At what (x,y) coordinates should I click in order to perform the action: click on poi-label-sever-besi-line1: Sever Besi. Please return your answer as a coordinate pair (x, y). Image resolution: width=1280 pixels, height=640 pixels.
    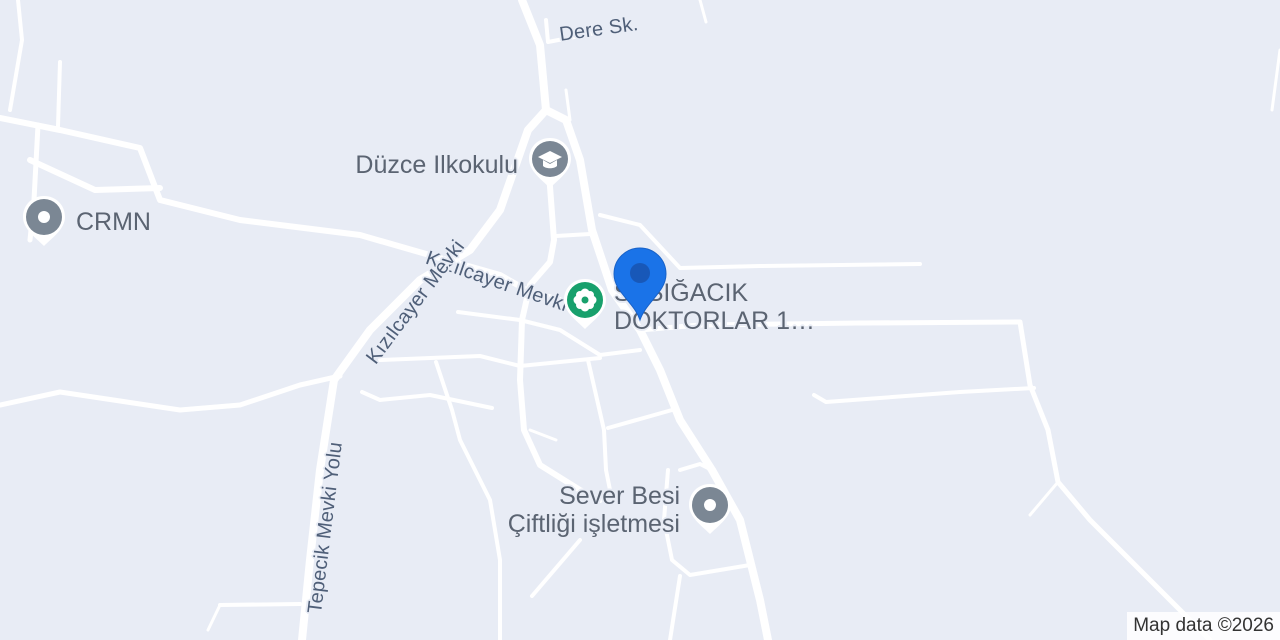
    Looking at the image, I should click on (619, 496).